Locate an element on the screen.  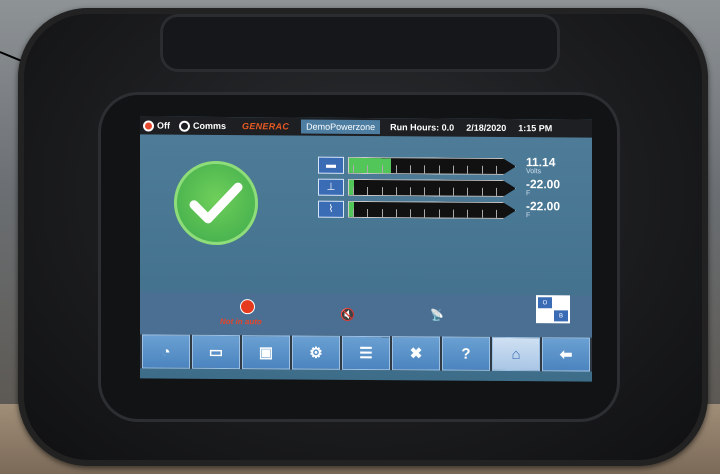
checkmark-icon is located at coordinates (216, 203).